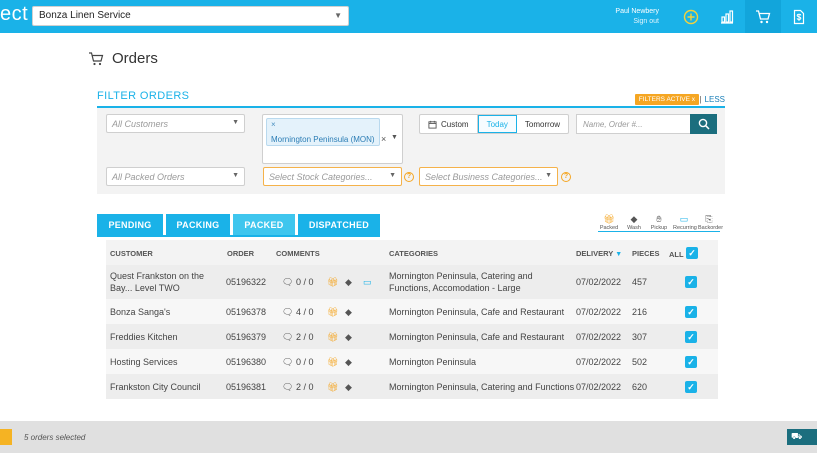 This screenshot has height=453, width=817. I want to click on less-label: LESS, so click(715, 99).